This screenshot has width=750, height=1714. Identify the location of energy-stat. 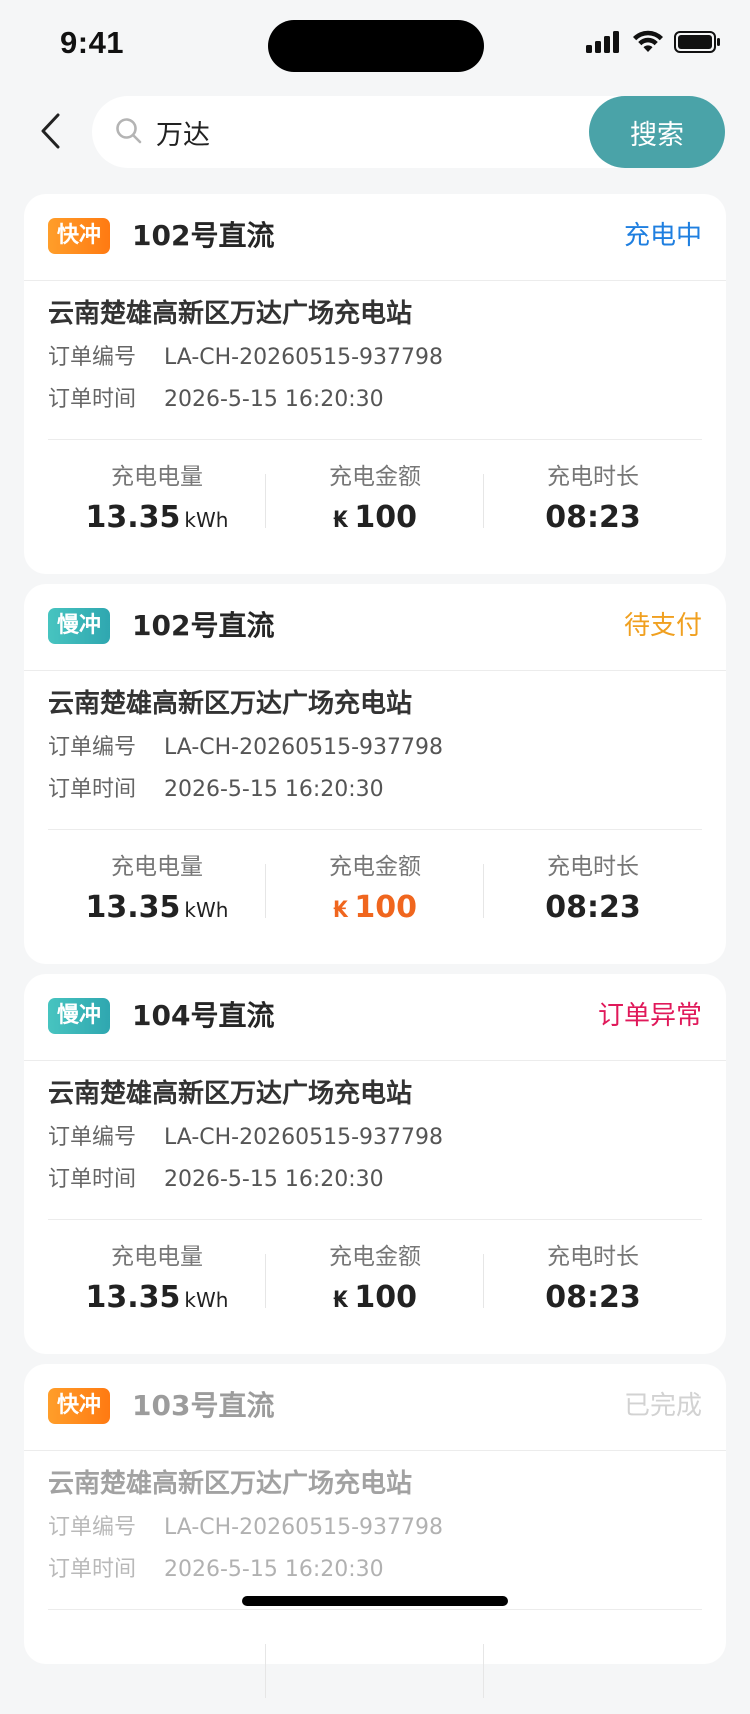
(157, 1653).